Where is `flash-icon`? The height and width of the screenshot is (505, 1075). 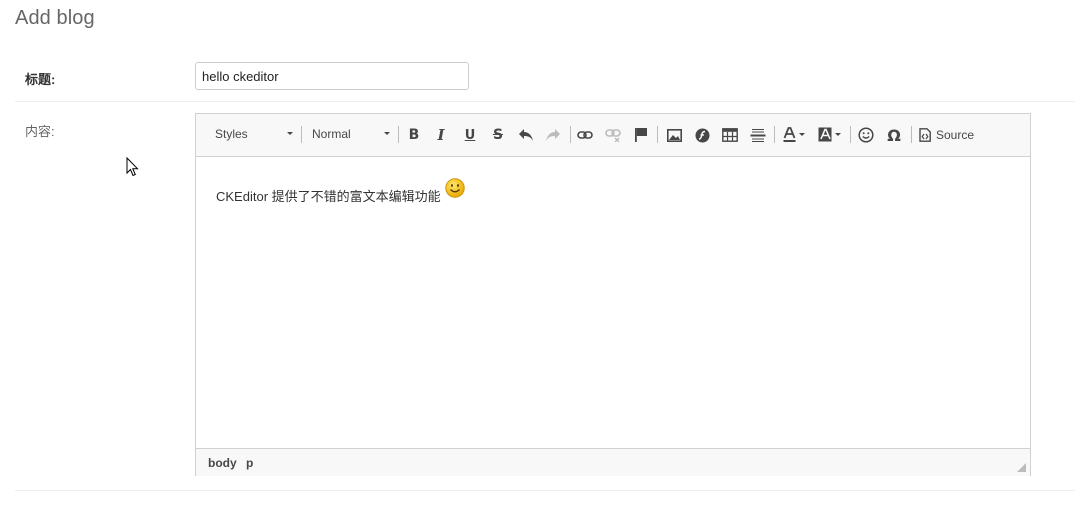
flash-icon is located at coordinates (702, 135).